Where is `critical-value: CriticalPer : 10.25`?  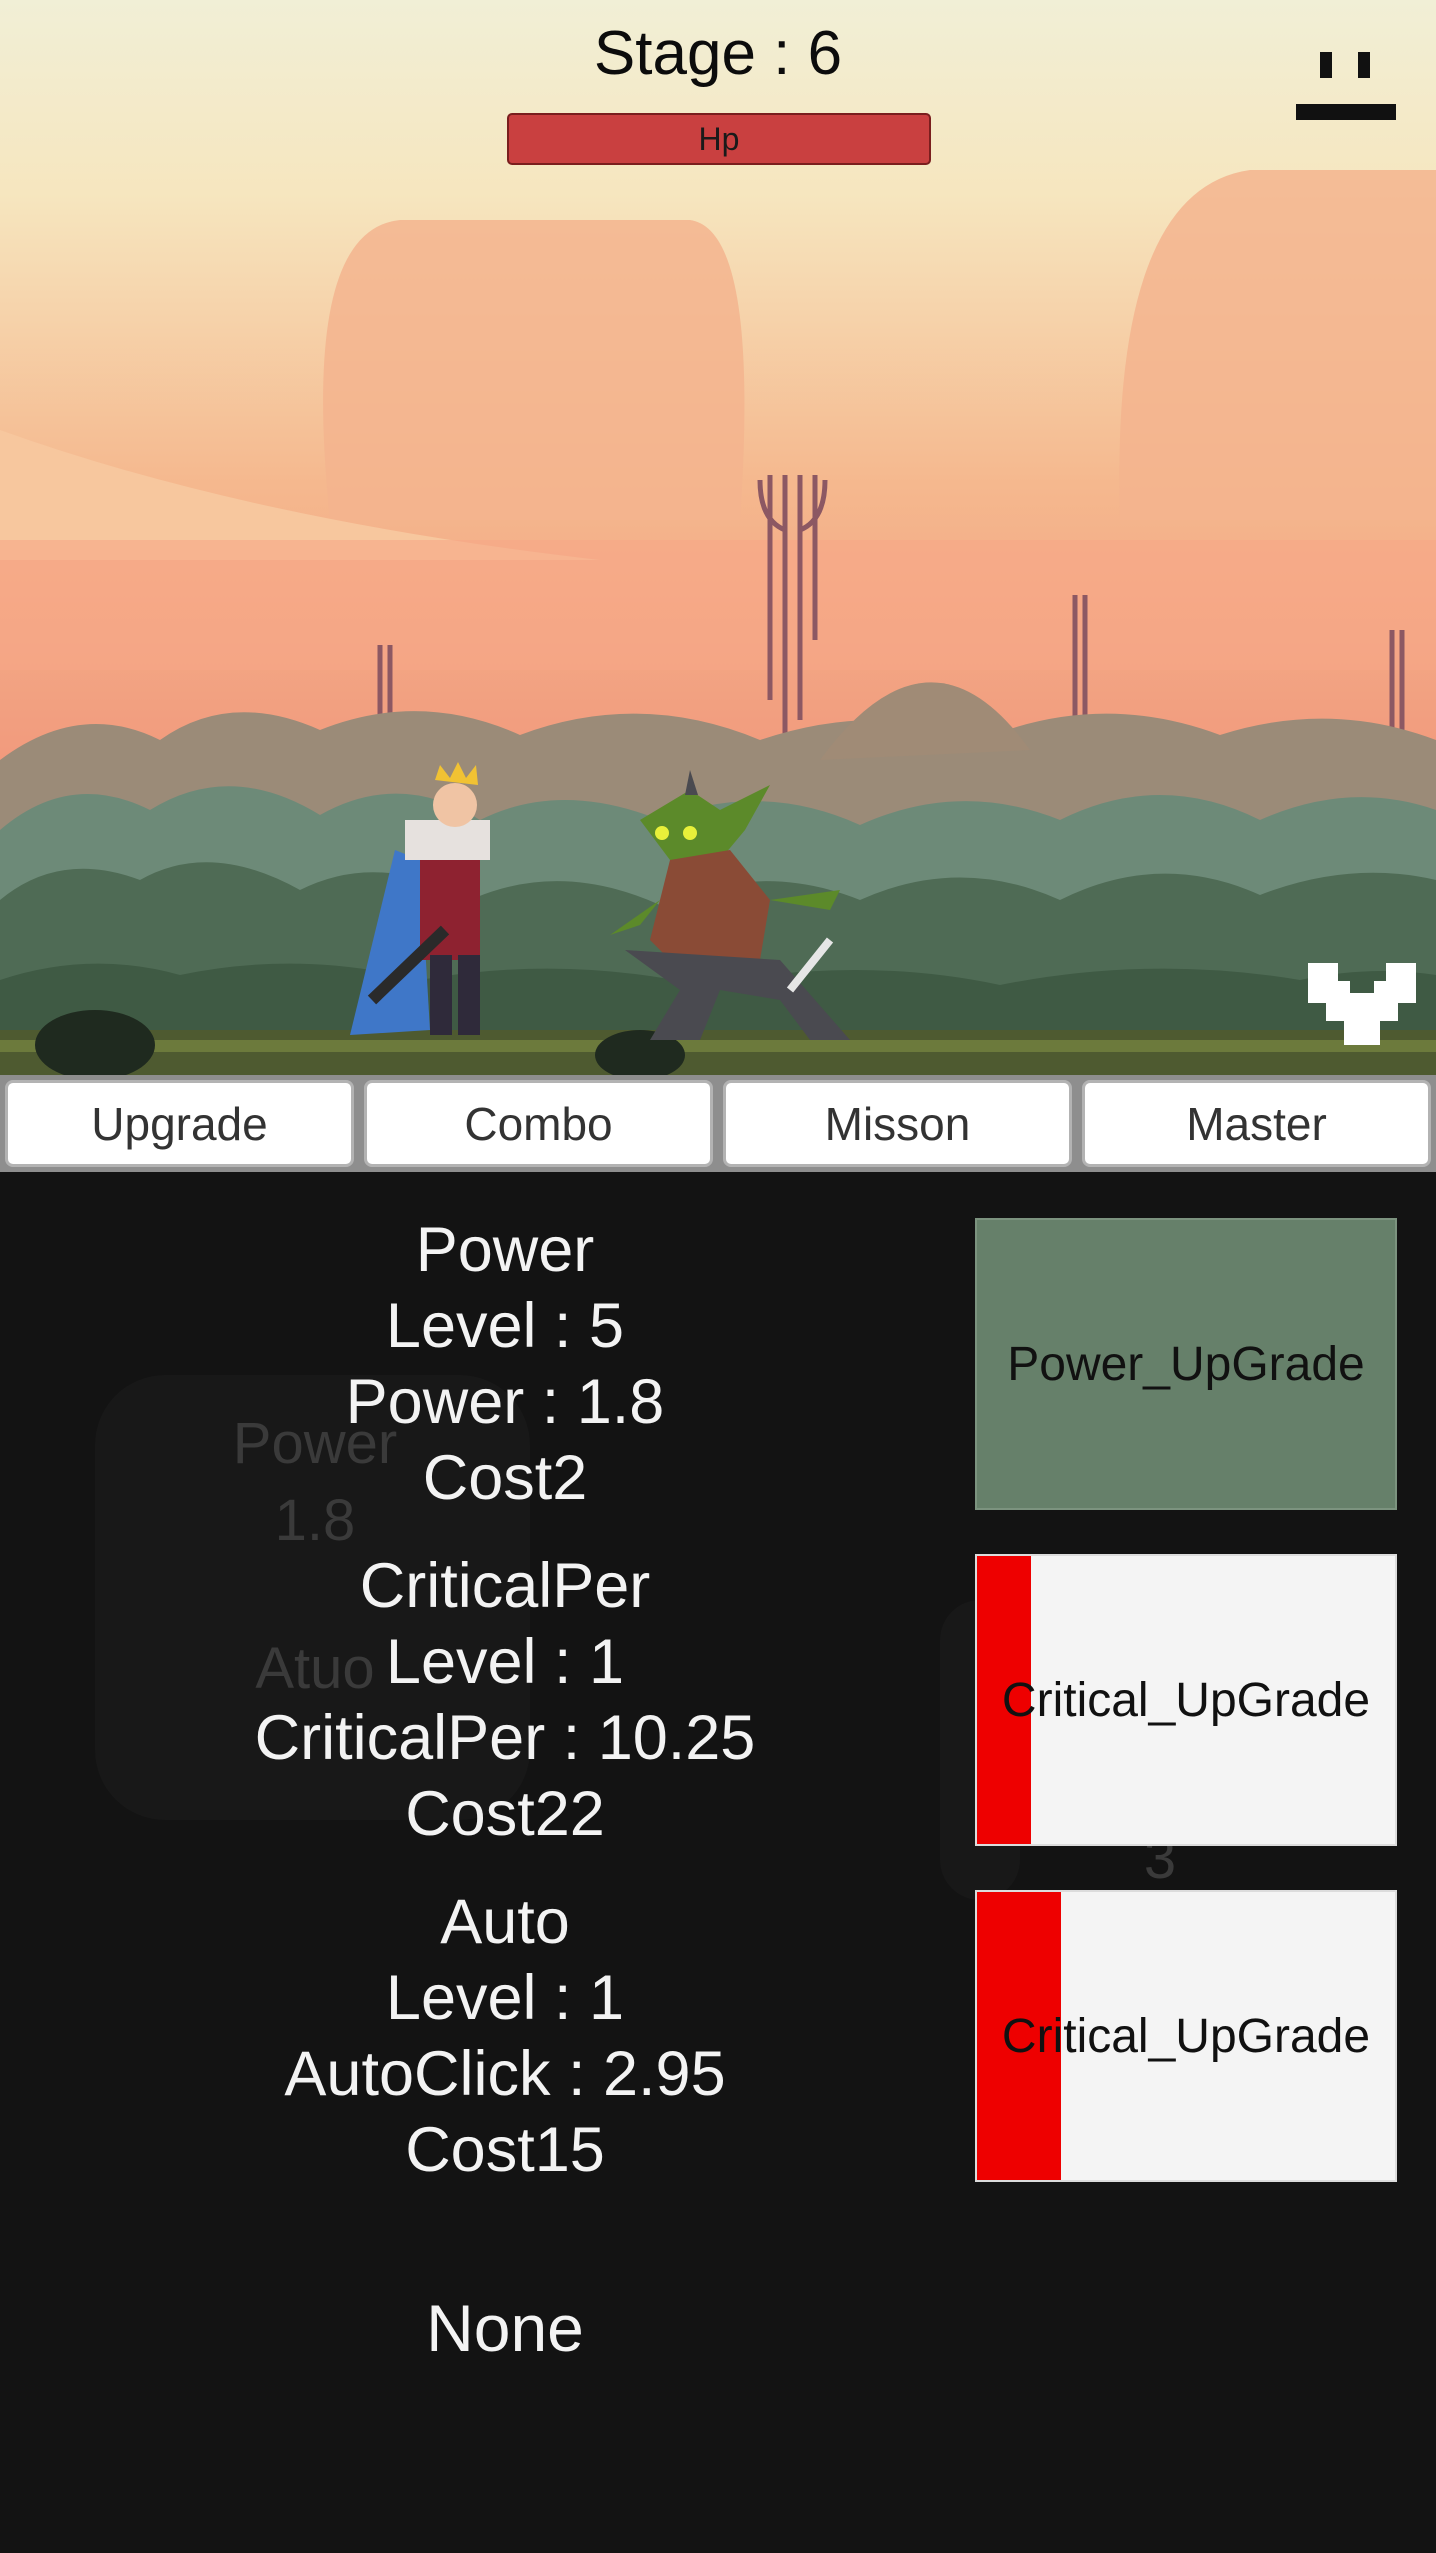
critical-value: CriticalPer : 10.25 is located at coordinates (505, 1738).